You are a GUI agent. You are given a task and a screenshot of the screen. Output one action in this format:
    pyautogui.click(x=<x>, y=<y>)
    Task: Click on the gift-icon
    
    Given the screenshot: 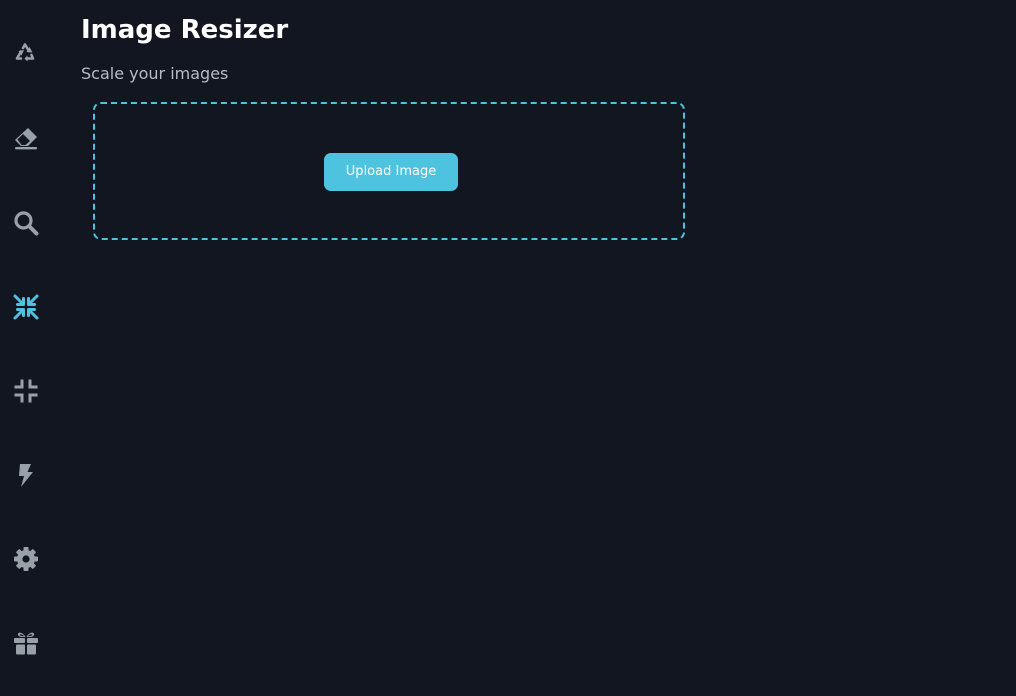 What is the action you would take?
    pyautogui.click(x=26, y=643)
    